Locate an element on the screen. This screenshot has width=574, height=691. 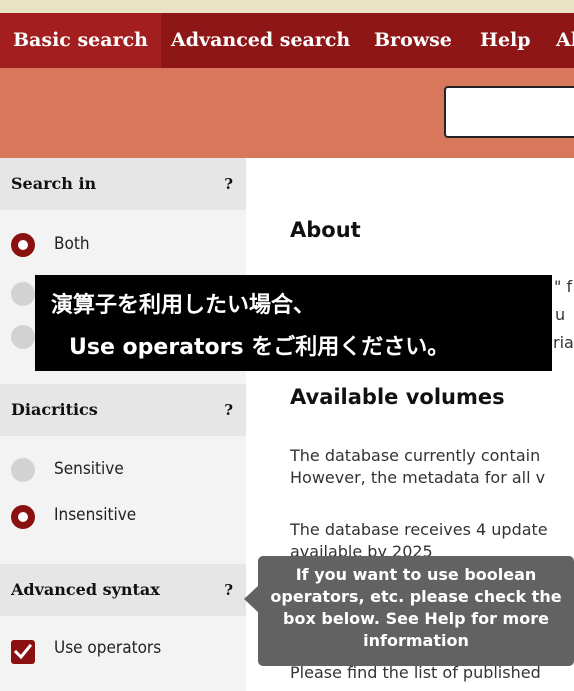
diacritics-title: Diacritics is located at coordinates (54, 409).